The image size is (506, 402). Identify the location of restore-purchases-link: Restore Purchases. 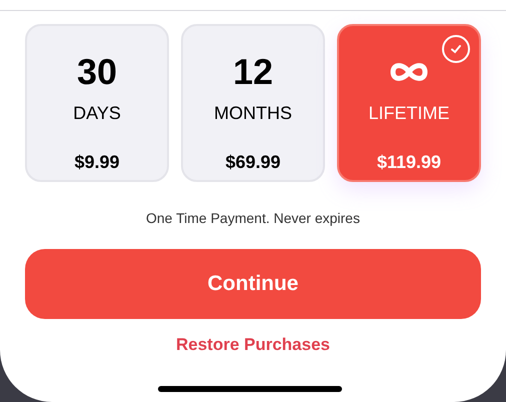
(253, 345).